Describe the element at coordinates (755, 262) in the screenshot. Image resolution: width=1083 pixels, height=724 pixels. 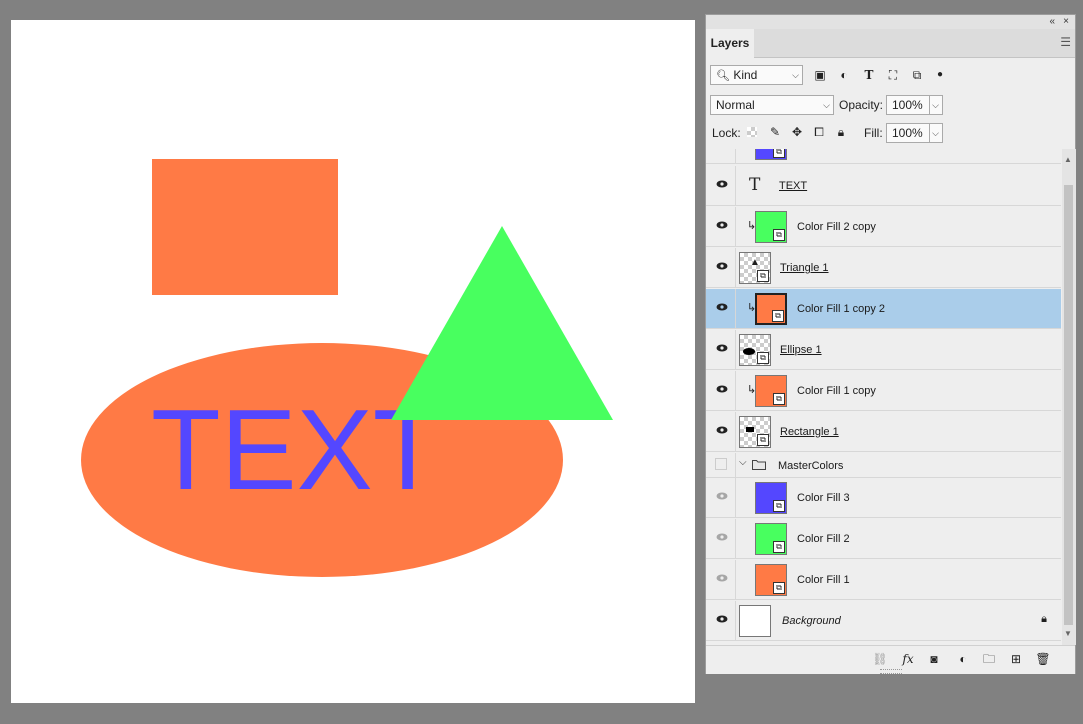
I see `triangle-thumb-icon: ▲` at that location.